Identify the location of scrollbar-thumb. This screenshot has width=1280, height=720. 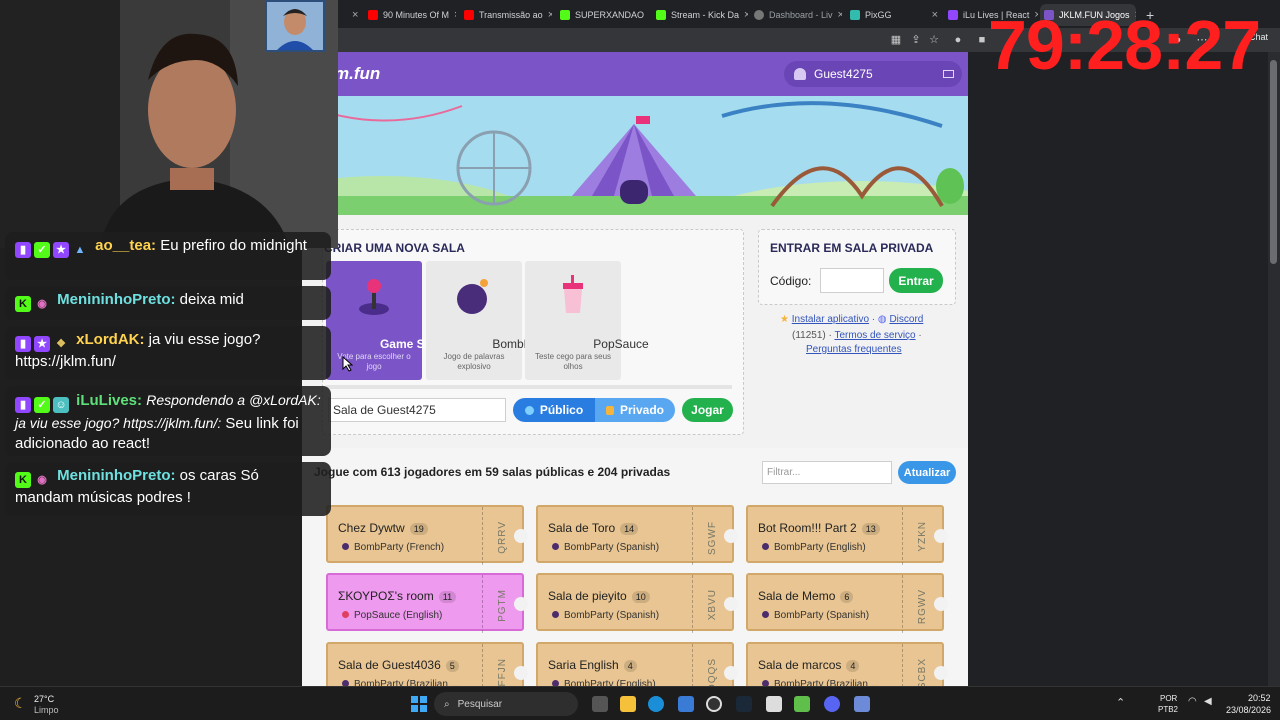
(1273, 162).